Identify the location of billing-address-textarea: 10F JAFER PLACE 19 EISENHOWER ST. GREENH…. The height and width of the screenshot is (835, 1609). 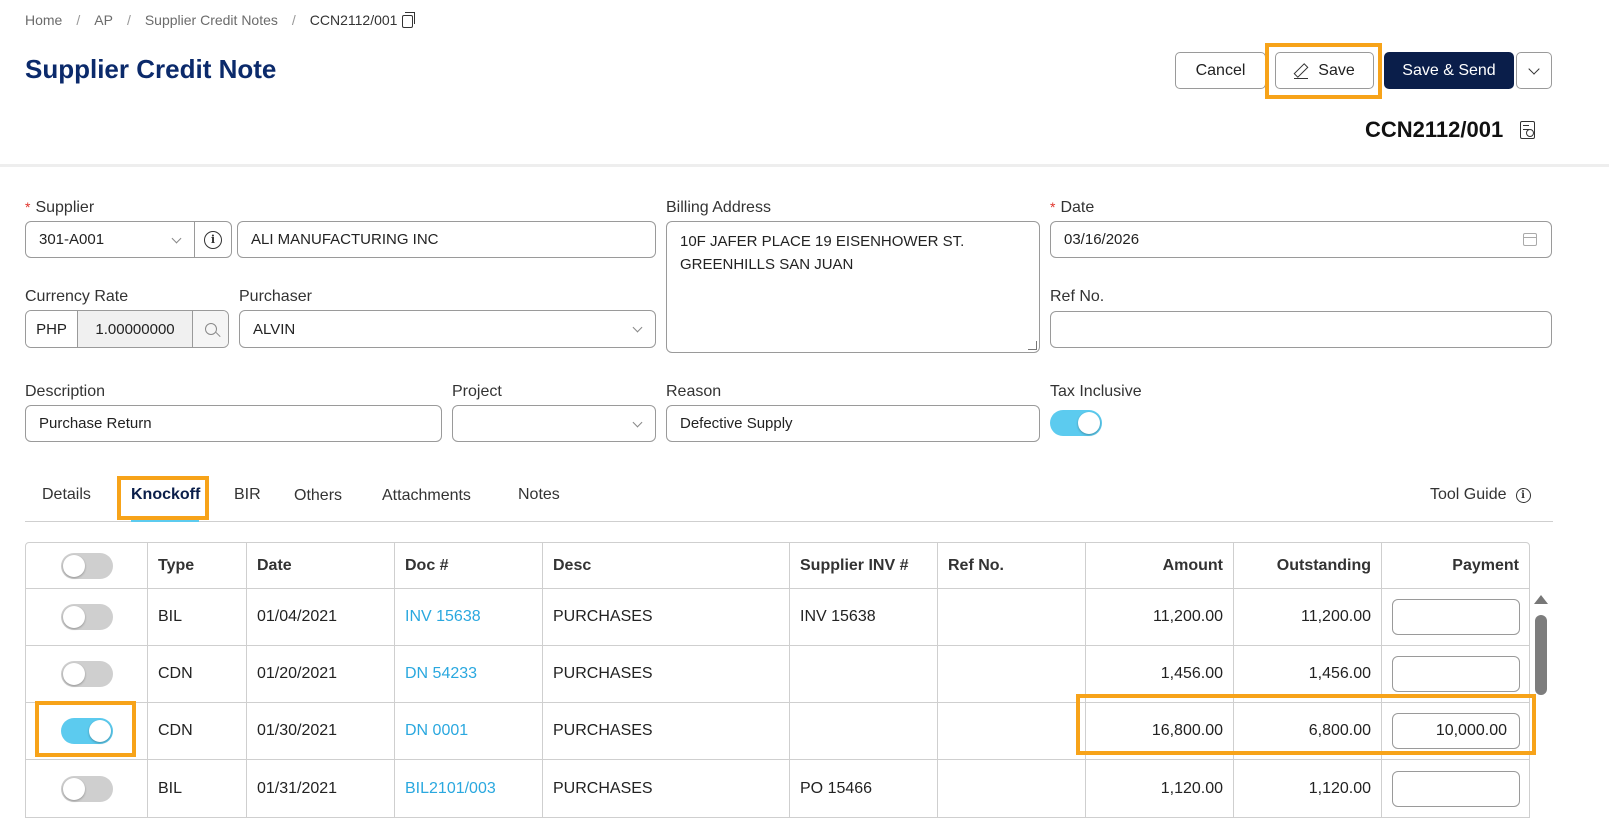
(853, 287).